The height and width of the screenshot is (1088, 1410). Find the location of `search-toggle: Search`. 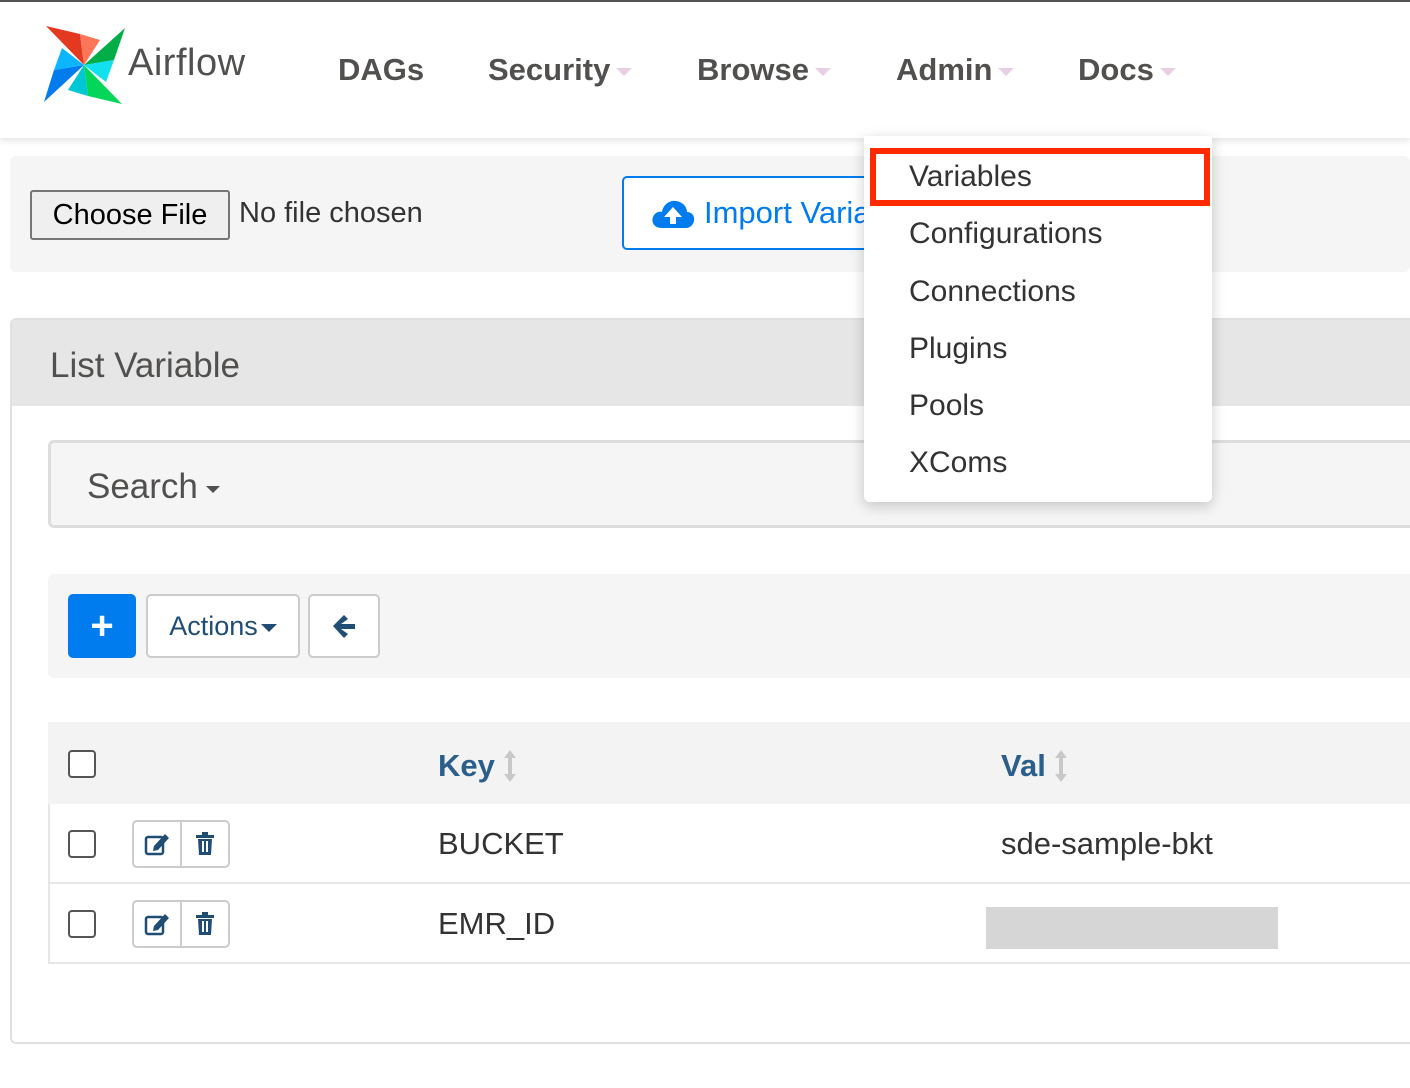

search-toggle: Search is located at coordinates (153, 487).